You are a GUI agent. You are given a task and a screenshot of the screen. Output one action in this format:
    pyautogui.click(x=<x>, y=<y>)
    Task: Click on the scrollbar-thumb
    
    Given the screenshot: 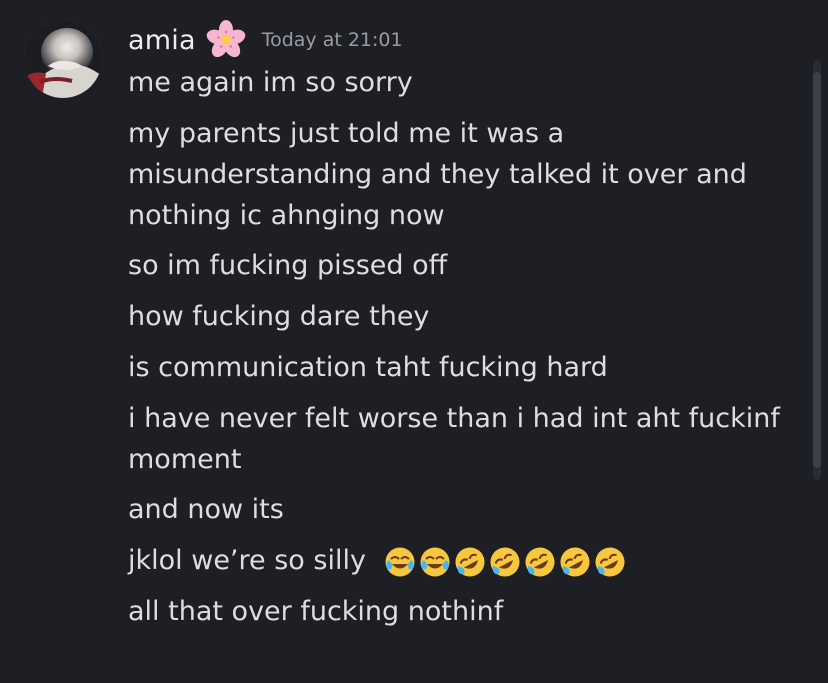 What is the action you would take?
    pyautogui.click(x=817, y=270)
    